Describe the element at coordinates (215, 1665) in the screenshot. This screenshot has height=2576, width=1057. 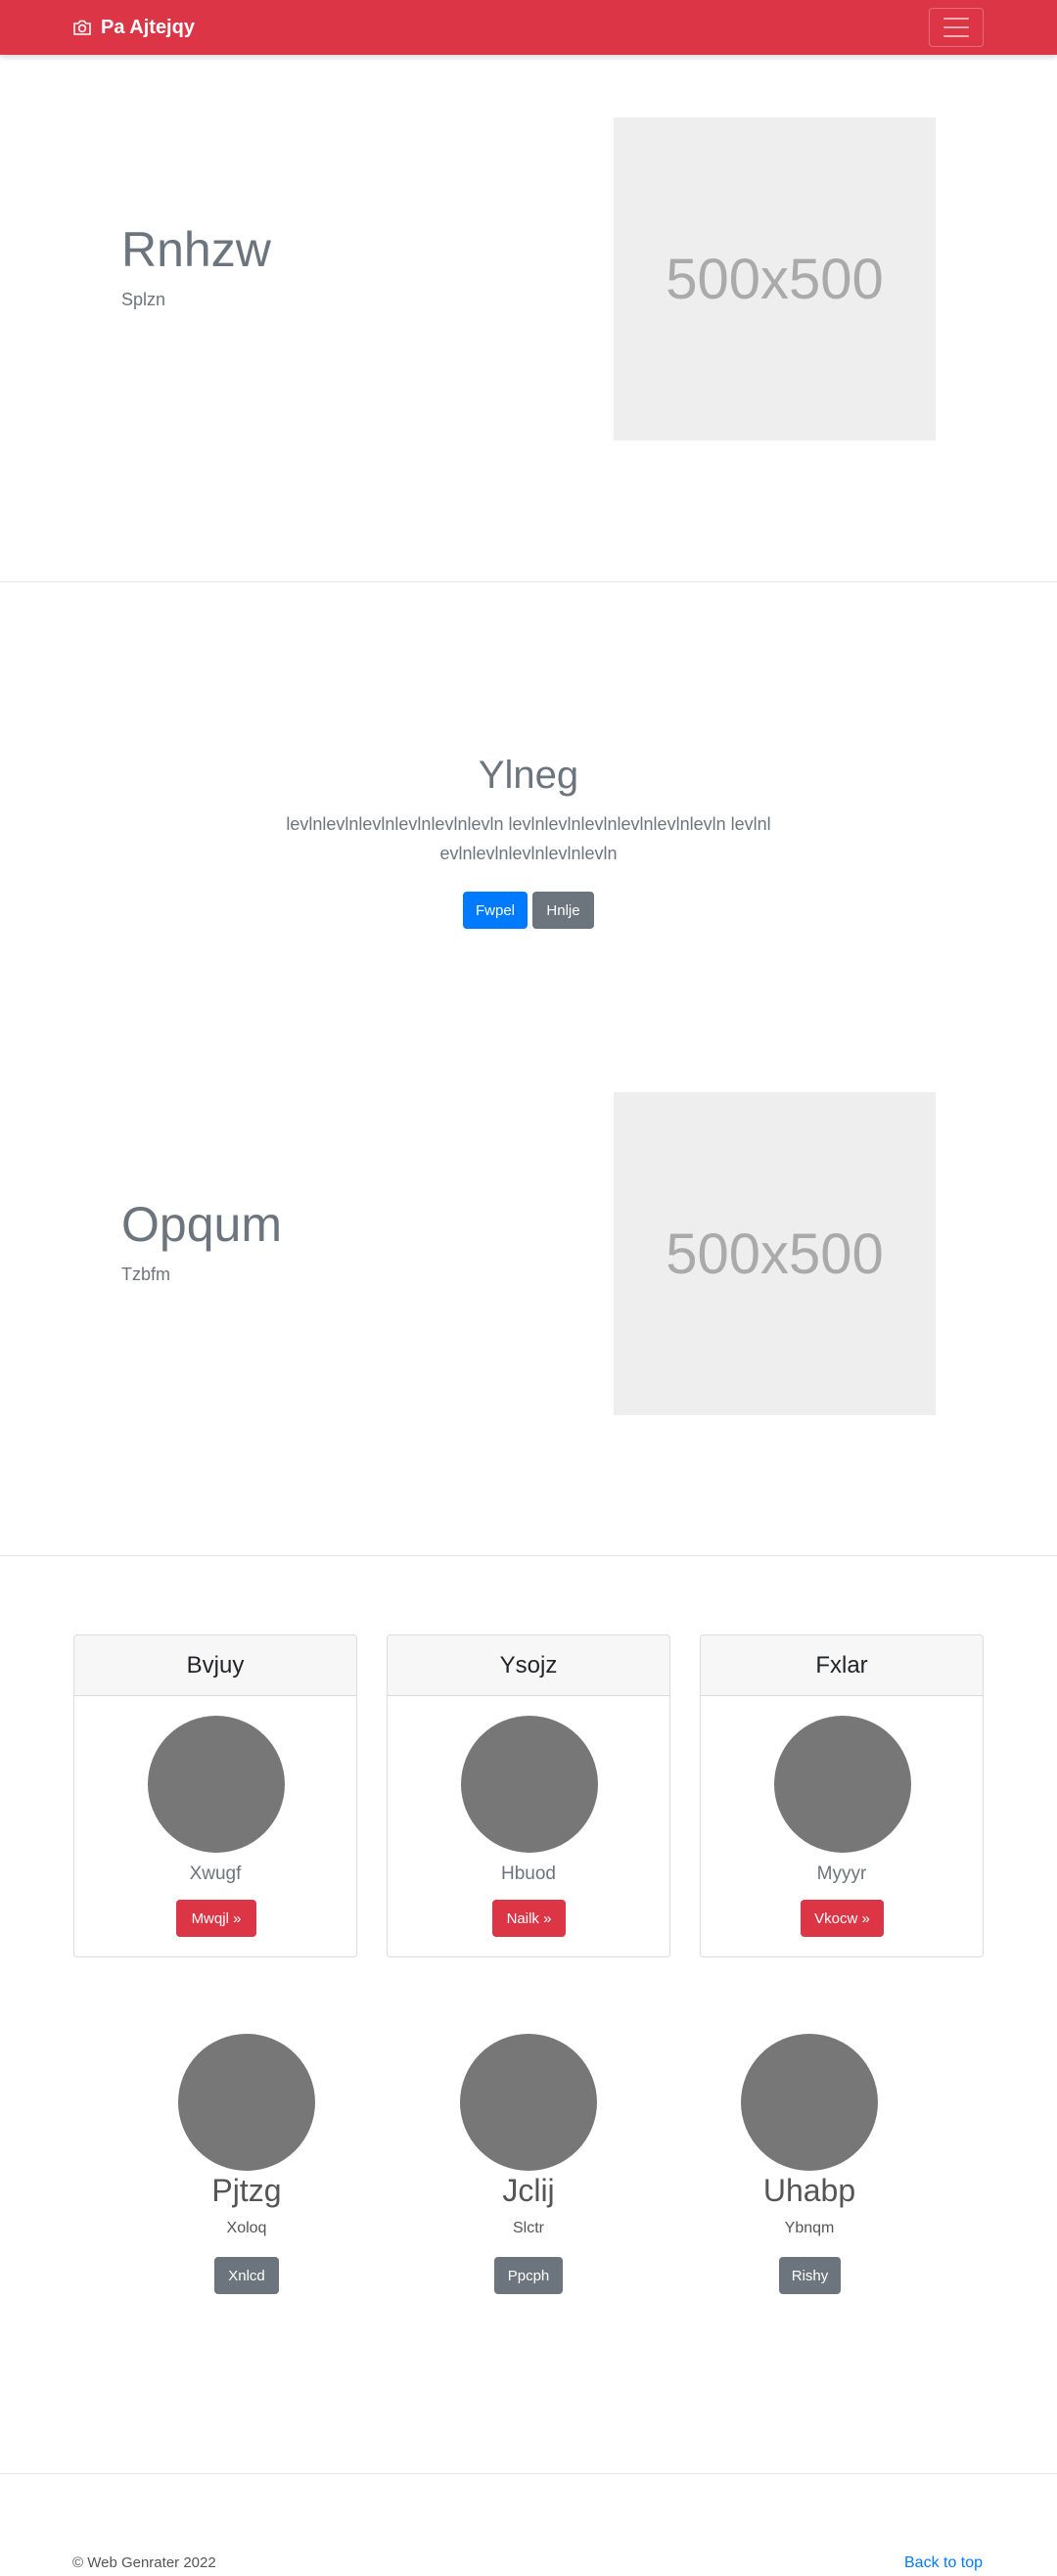
I see `card-header: Bvjuy` at that location.